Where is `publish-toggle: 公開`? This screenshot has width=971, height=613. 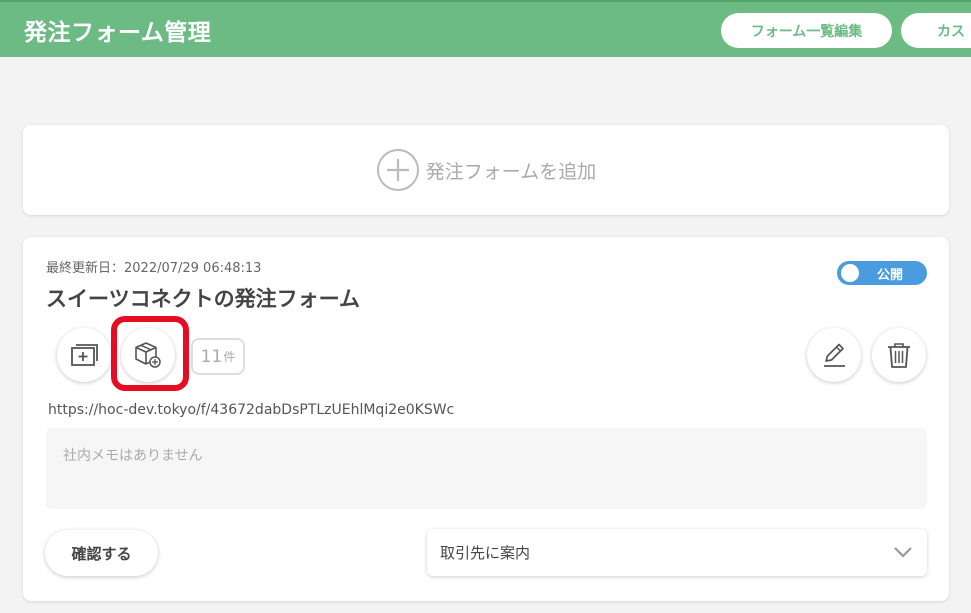
publish-toggle: 公開 is located at coordinates (882, 273).